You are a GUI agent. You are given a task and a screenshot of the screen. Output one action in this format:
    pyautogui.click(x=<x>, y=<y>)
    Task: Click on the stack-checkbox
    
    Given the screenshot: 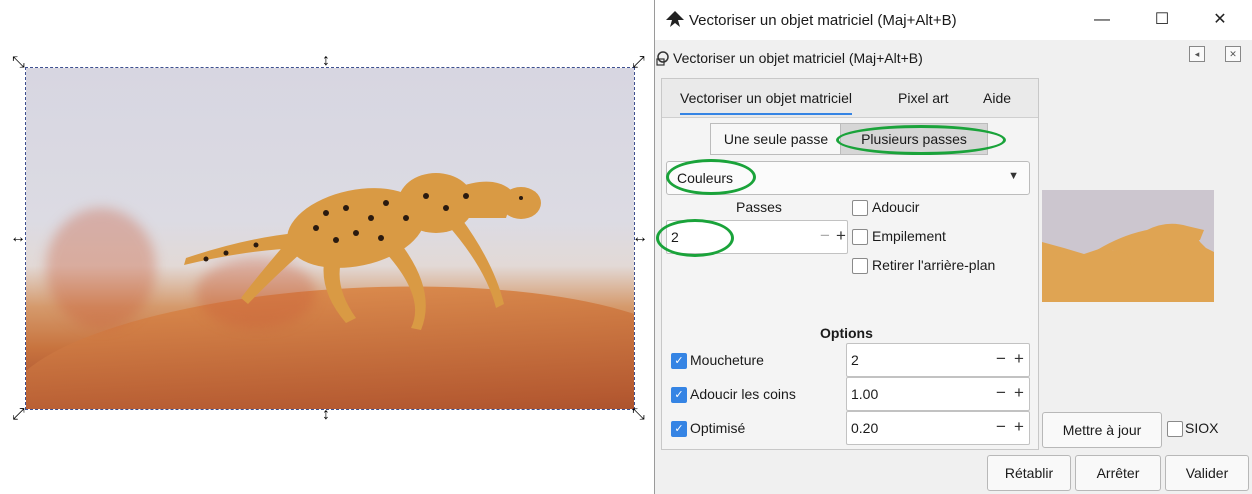 What is the action you would take?
    pyautogui.click(x=860, y=237)
    